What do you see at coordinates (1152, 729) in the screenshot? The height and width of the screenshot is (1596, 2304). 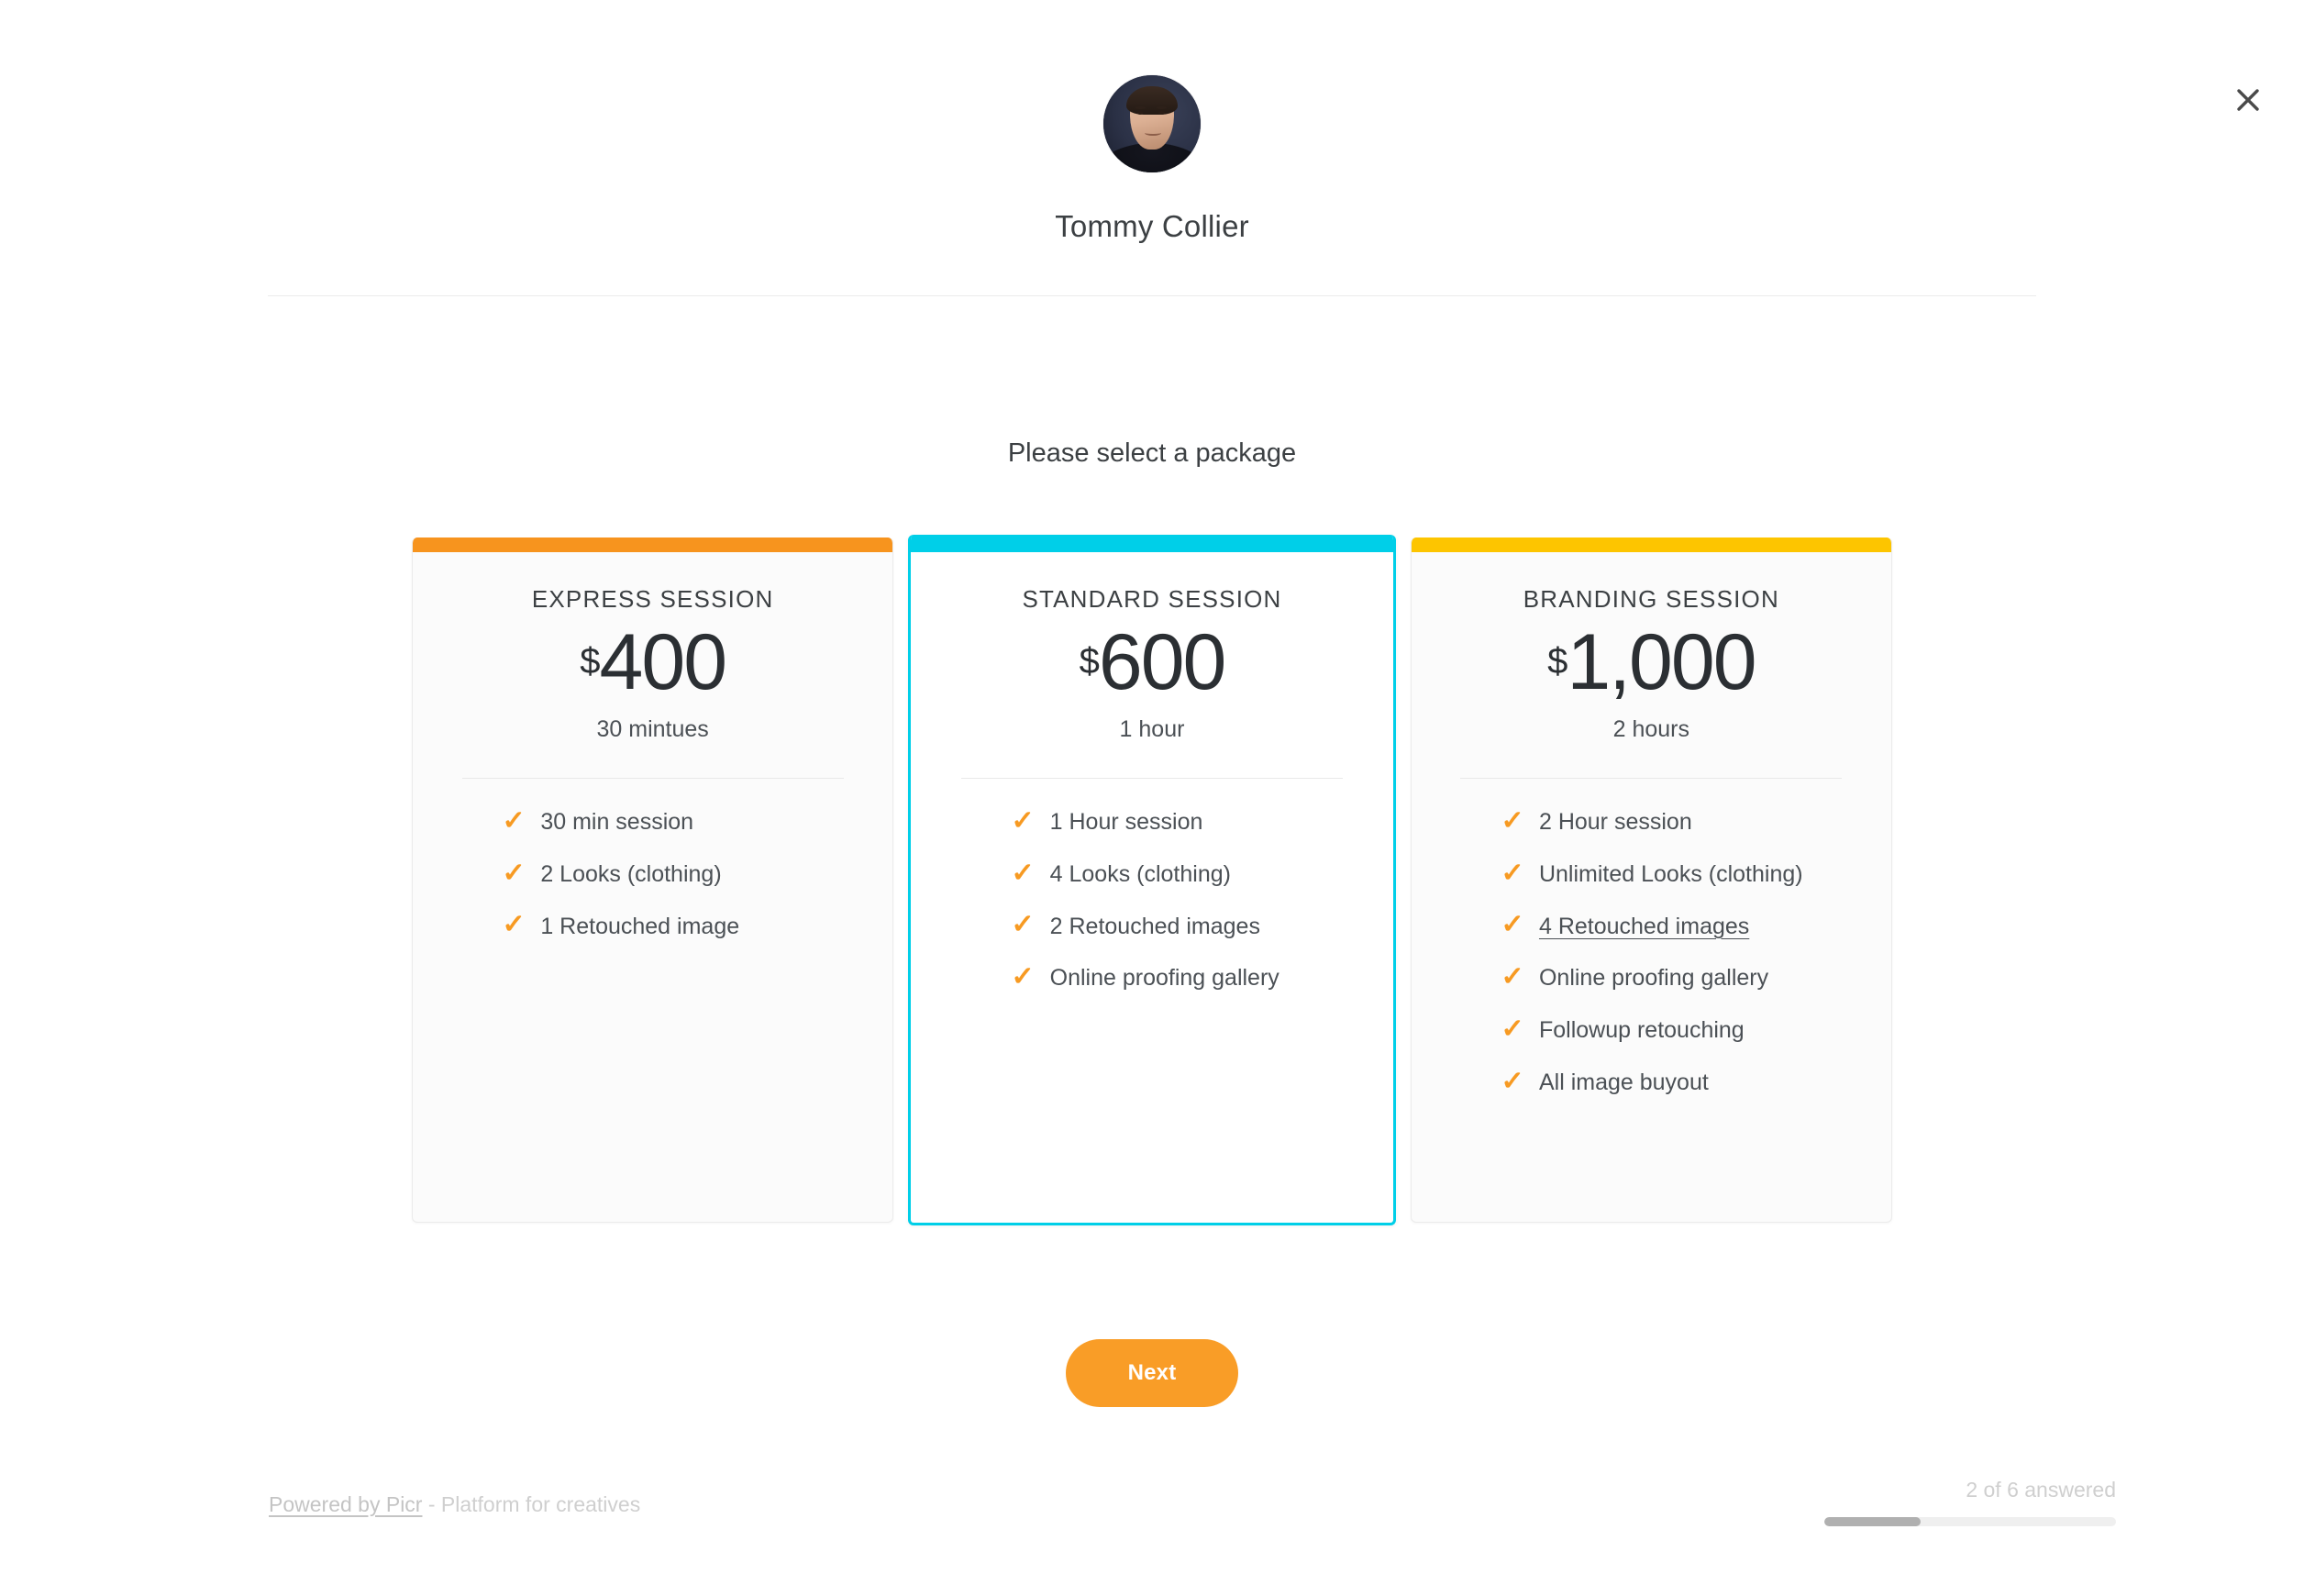 I see `package-duration: 1 hour` at bounding box center [1152, 729].